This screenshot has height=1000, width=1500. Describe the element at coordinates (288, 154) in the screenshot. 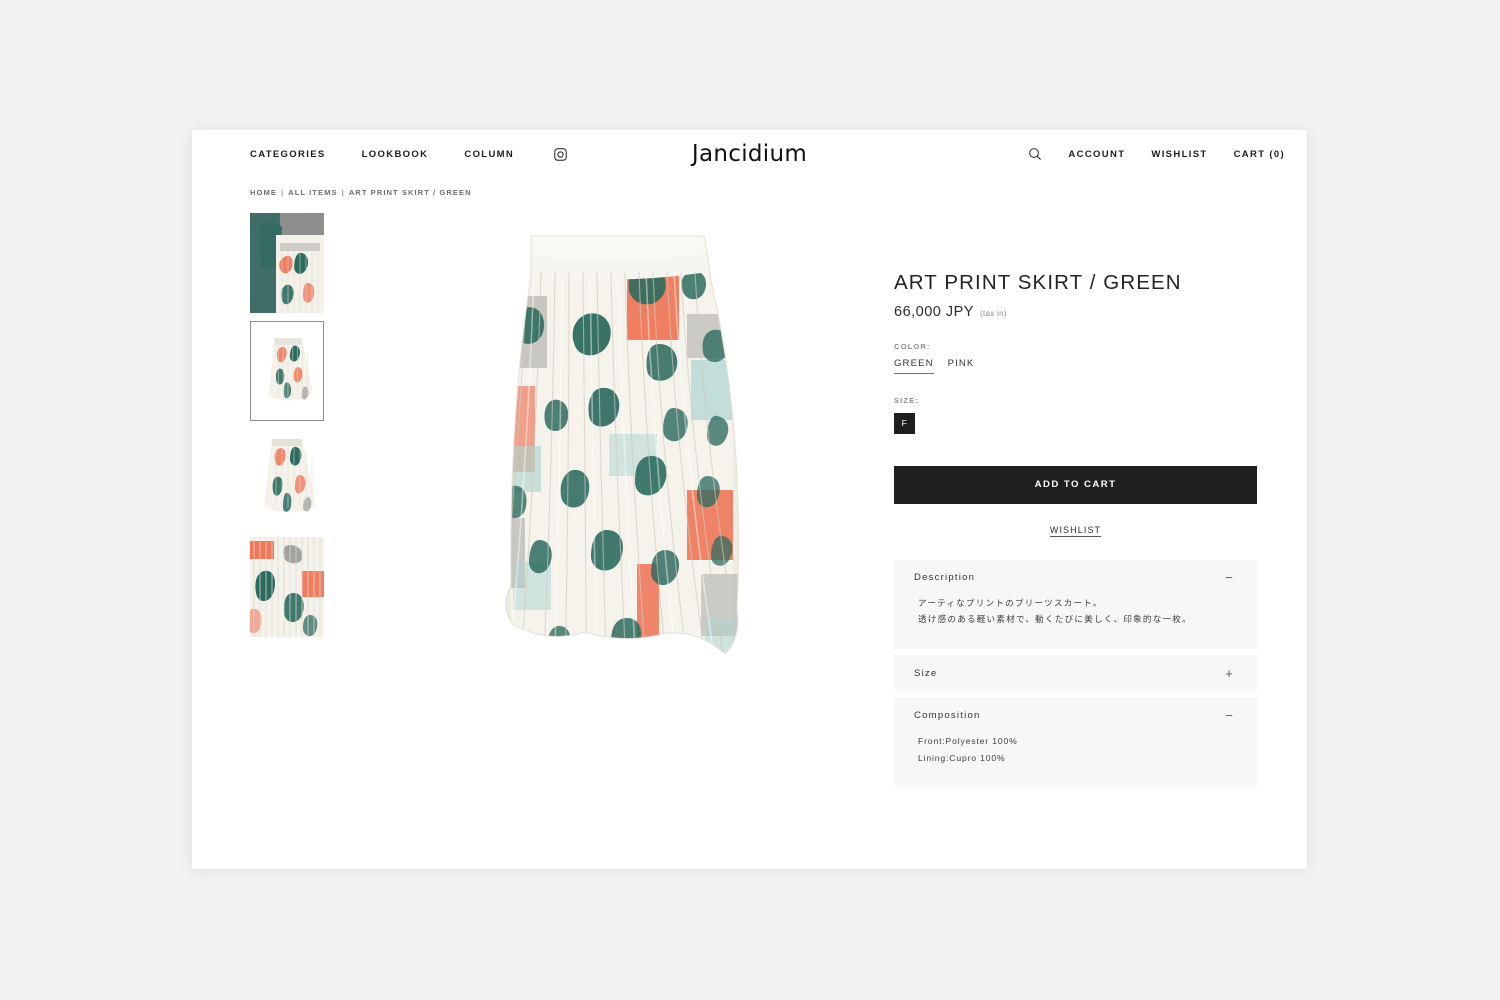

I see `nav-item-categories: CATEGORIES` at that location.